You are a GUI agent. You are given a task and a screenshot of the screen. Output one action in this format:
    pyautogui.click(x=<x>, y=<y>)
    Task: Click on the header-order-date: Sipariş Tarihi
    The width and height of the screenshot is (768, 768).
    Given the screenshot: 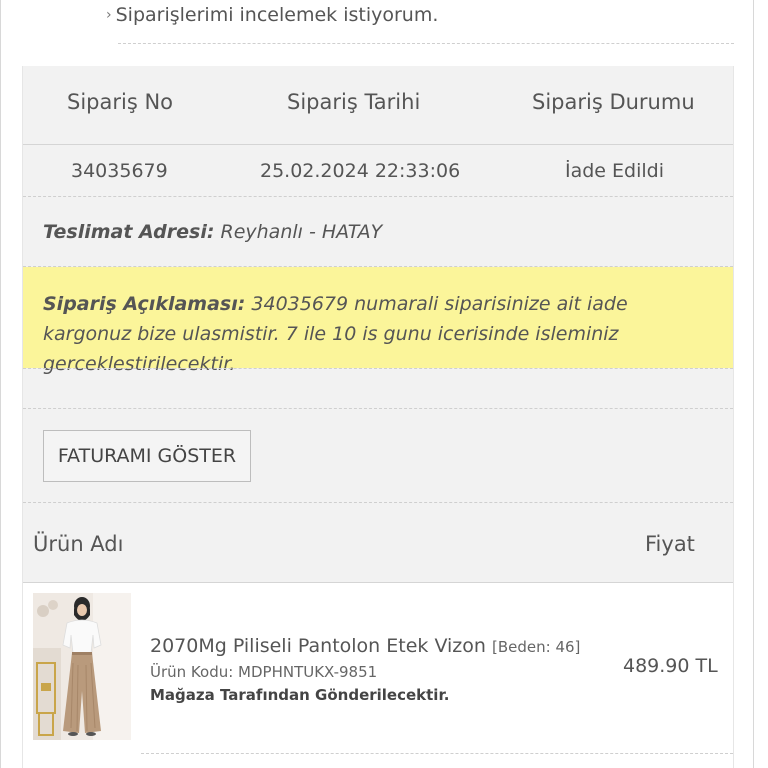 What is the action you would take?
    pyautogui.click(x=354, y=102)
    